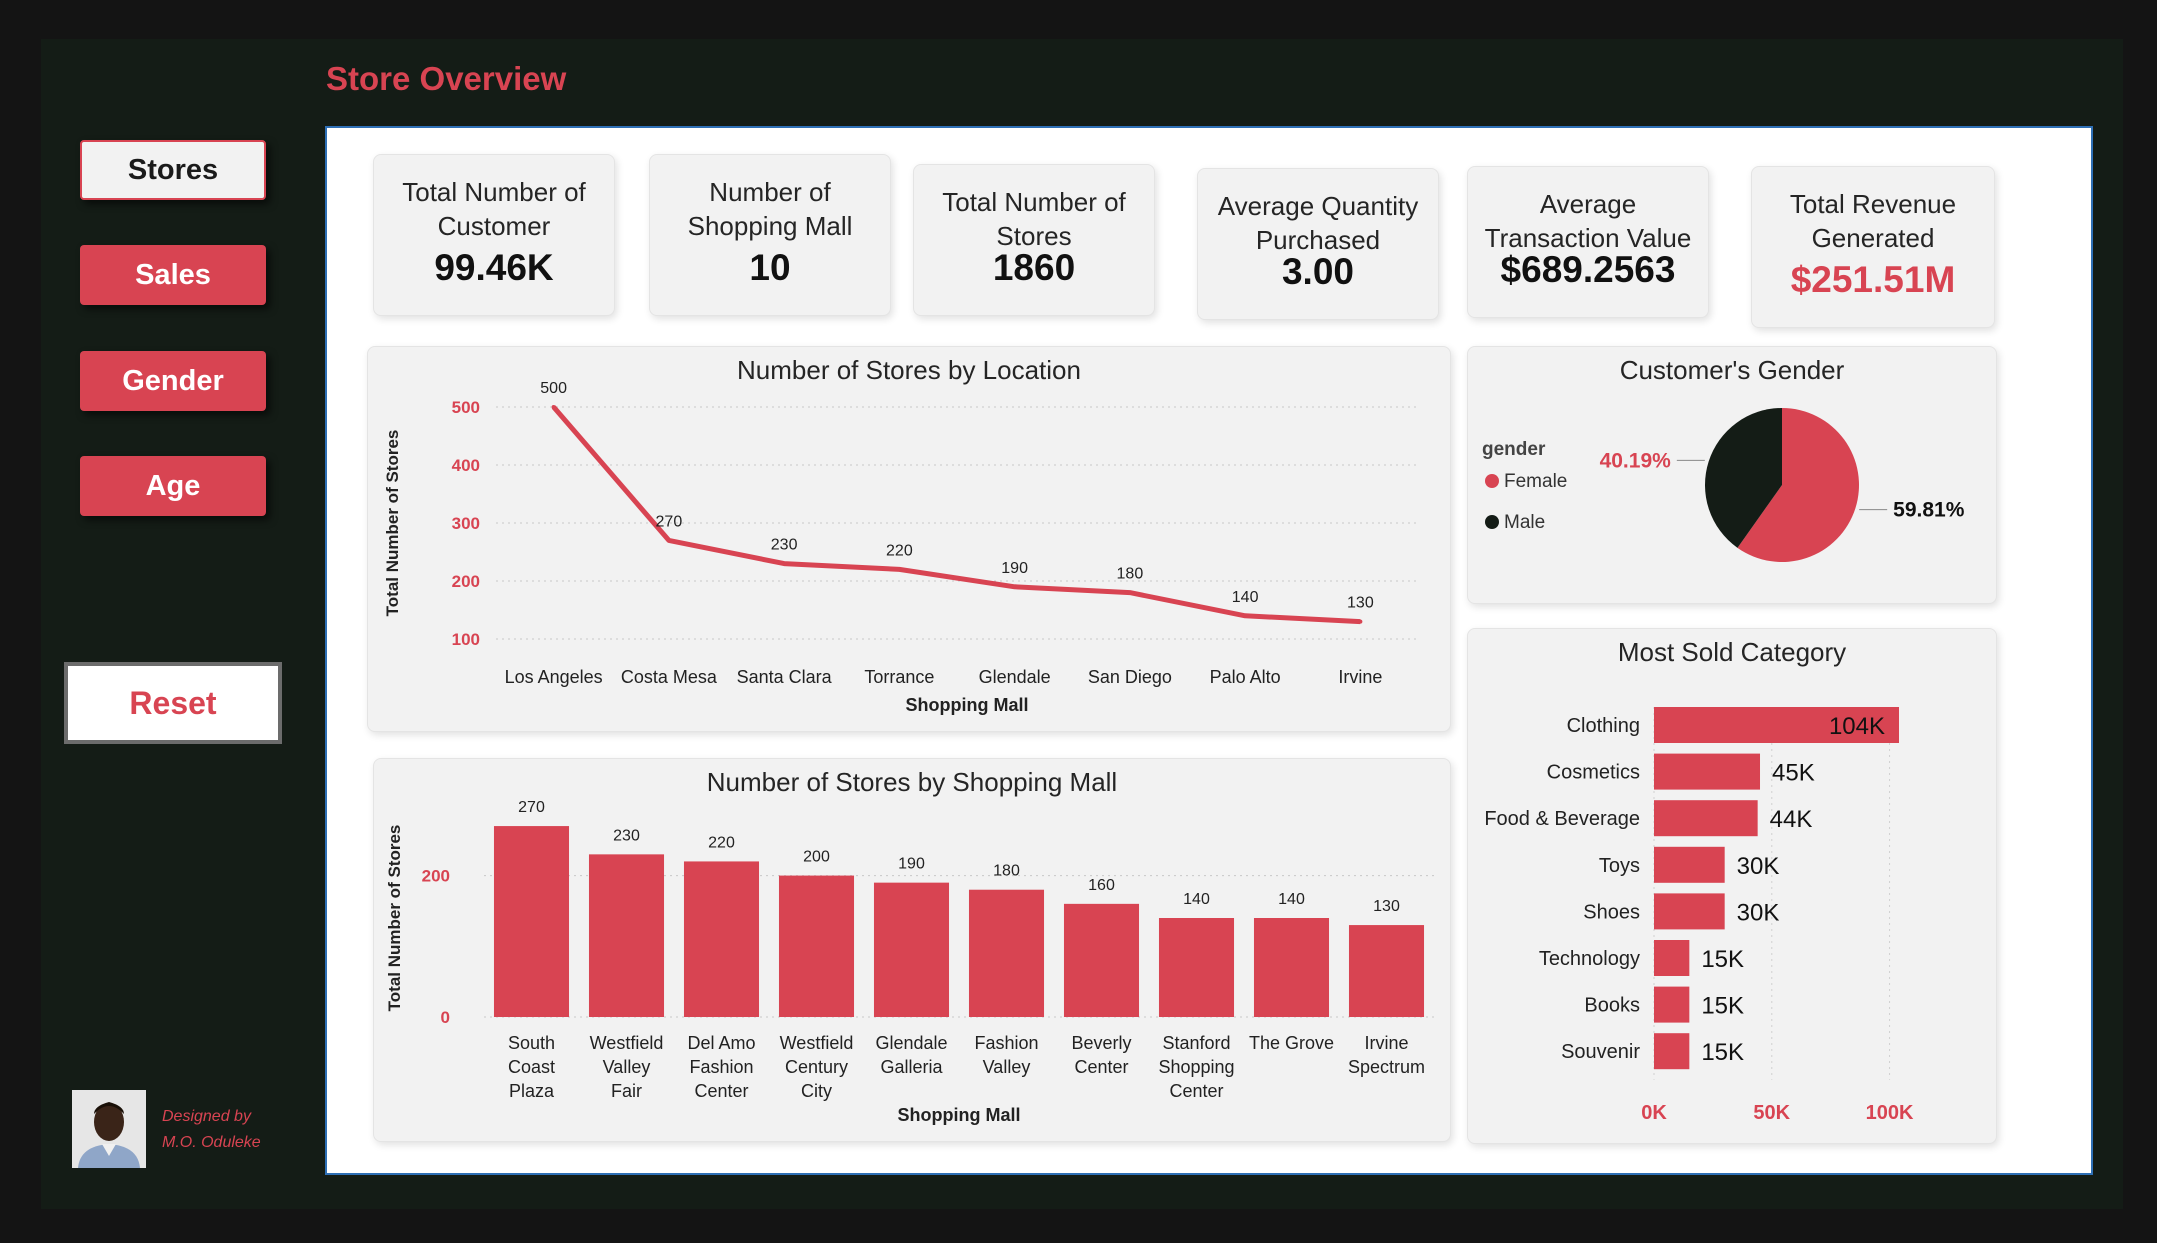  What do you see at coordinates (770, 209) in the screenshot?
I see `kpi-label: Number of Shopping Mall` at bounding box center [770, 209].